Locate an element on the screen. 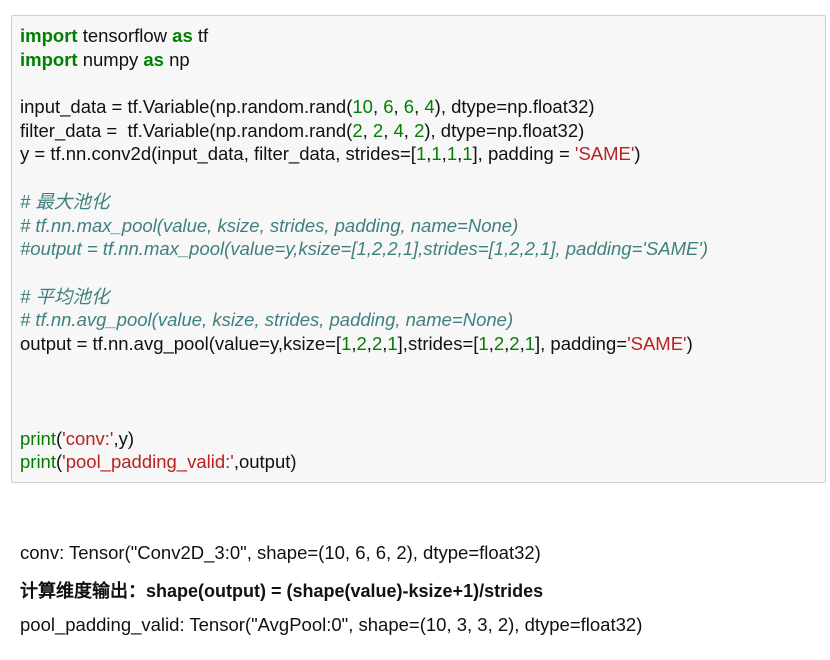 This screenshot has height=660, width=830. code-string: 'pool_padding_valid:' is located at coordinates (148, 462).